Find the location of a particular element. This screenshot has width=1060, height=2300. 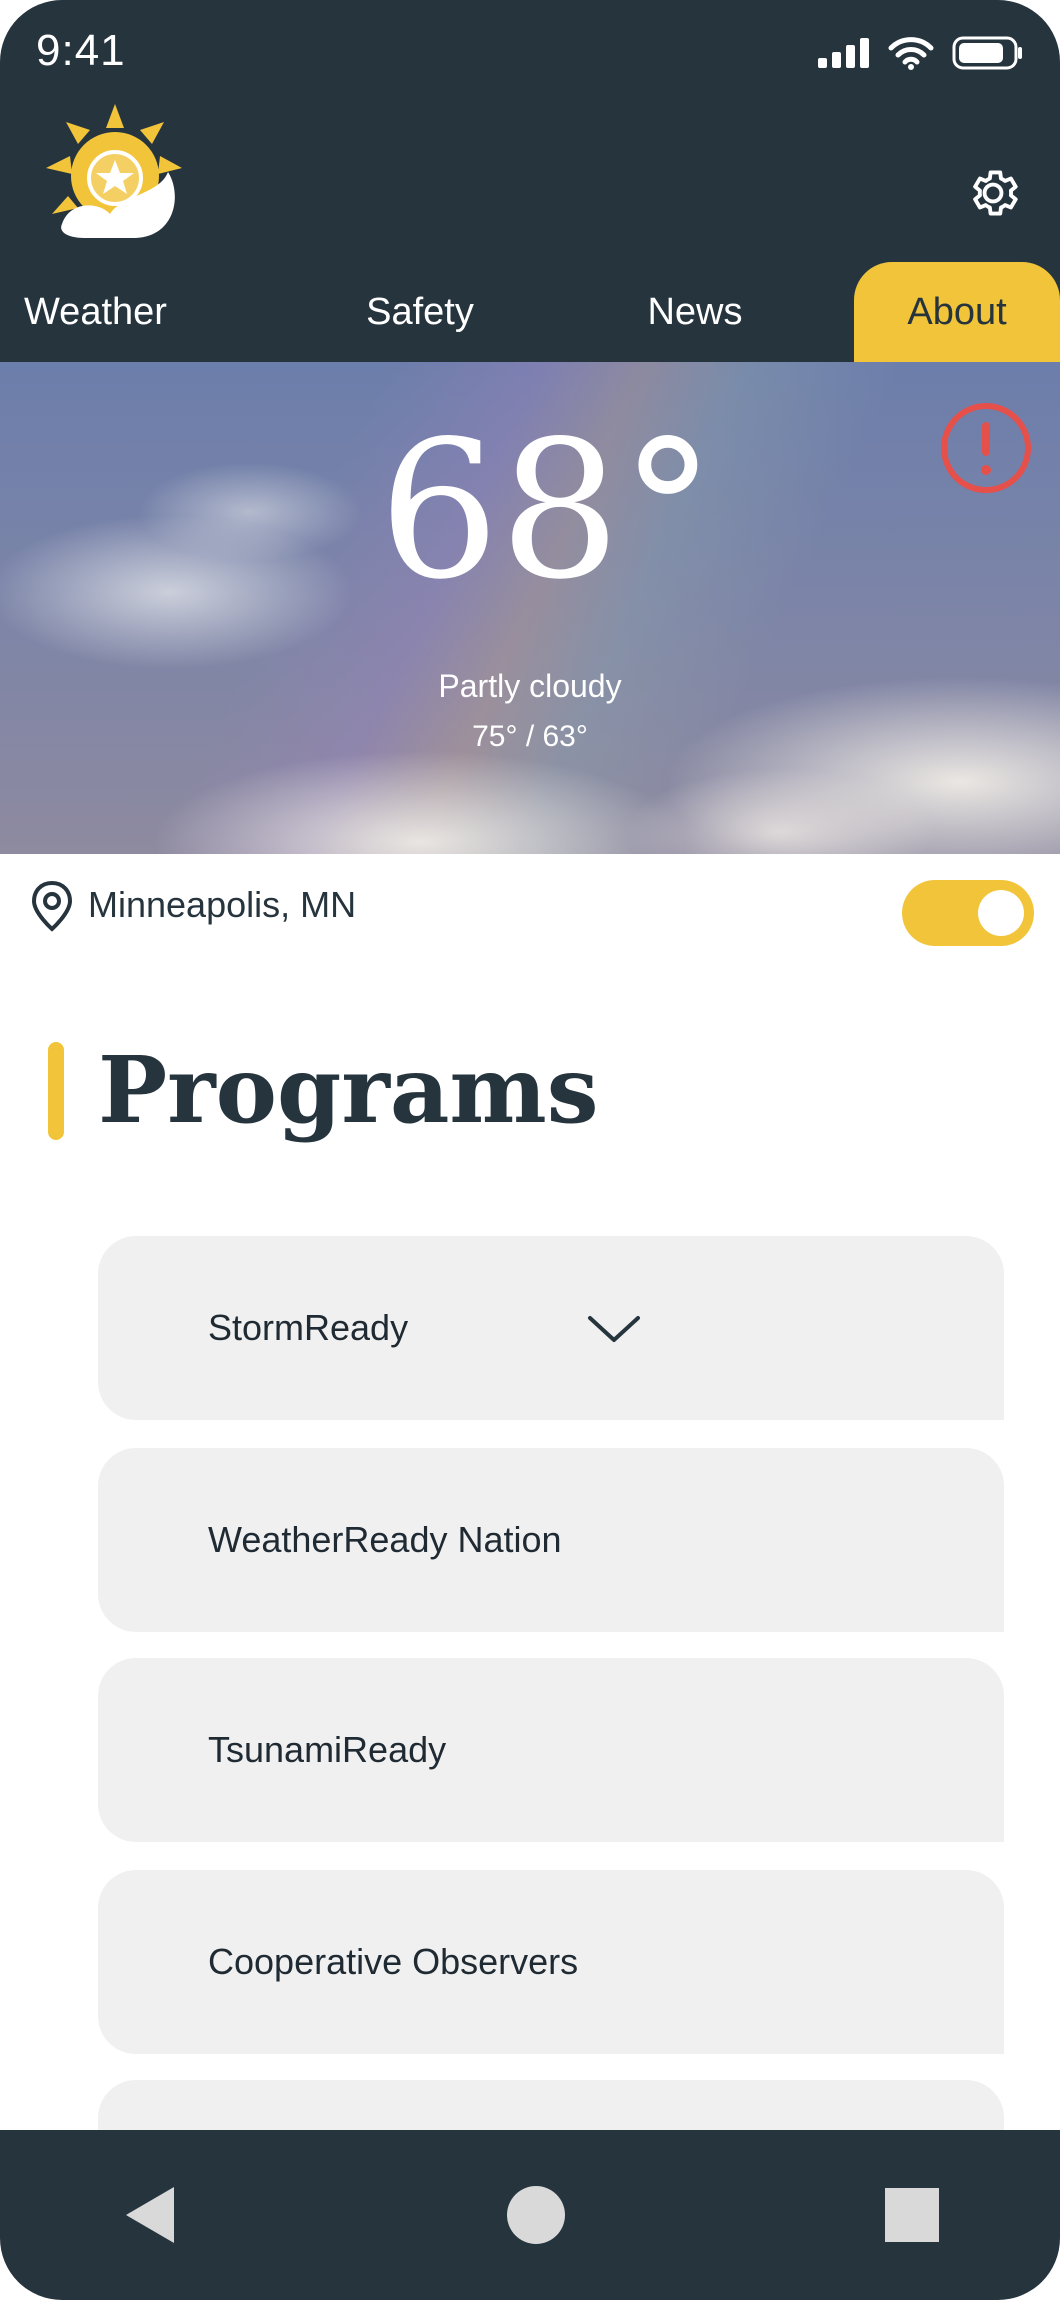

cellular-signal-icon is located at coordinates (843, 53).